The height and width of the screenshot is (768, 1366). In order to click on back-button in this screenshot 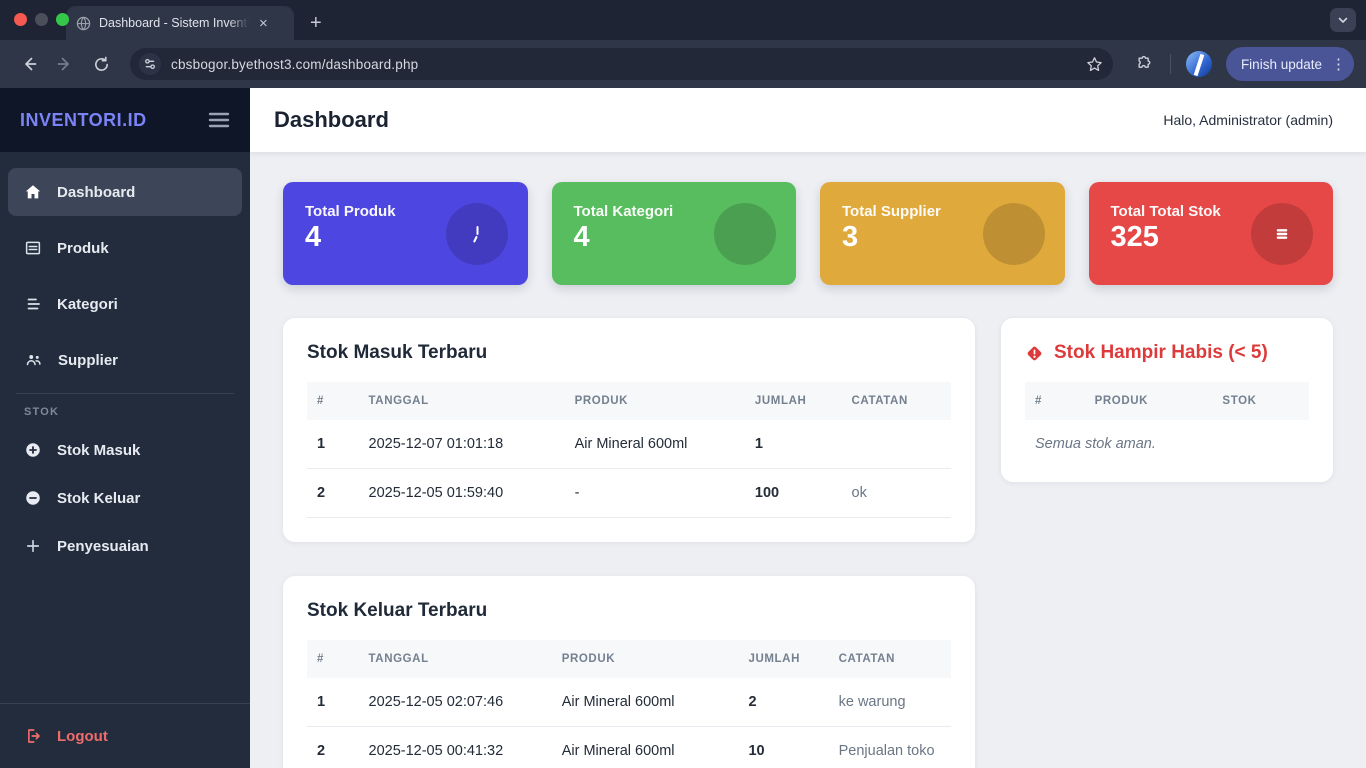, I will do `click(29, 64)`.